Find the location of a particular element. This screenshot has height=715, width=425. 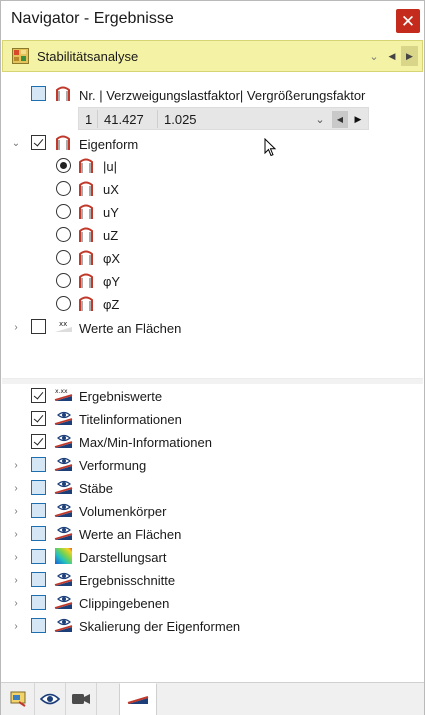

tab-camera is located at coordinates (81, 699).